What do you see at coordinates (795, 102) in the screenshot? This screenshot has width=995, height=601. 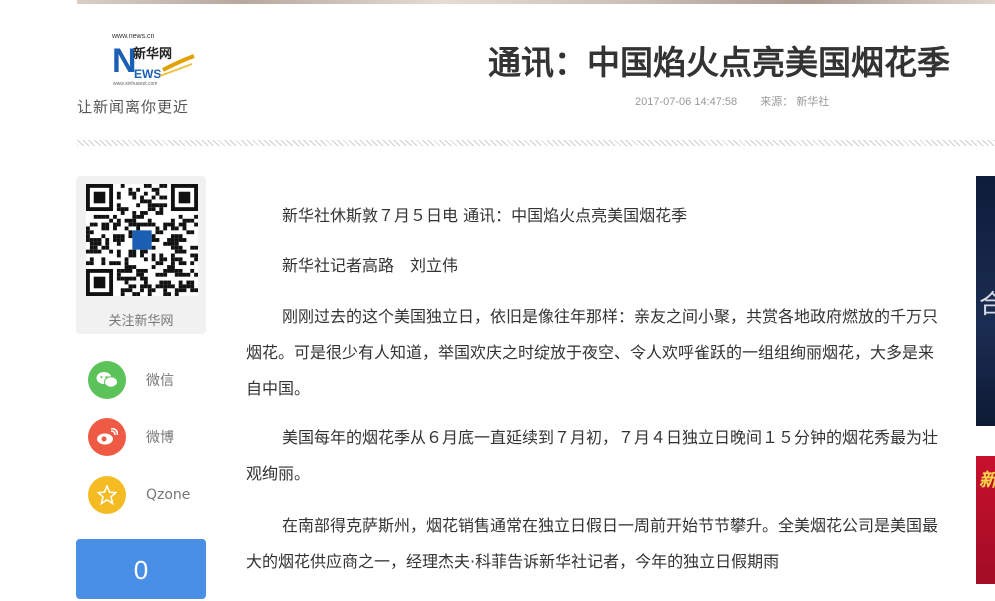 I see `article-source: 来源： 新华社` at bounding box center [795, 102].